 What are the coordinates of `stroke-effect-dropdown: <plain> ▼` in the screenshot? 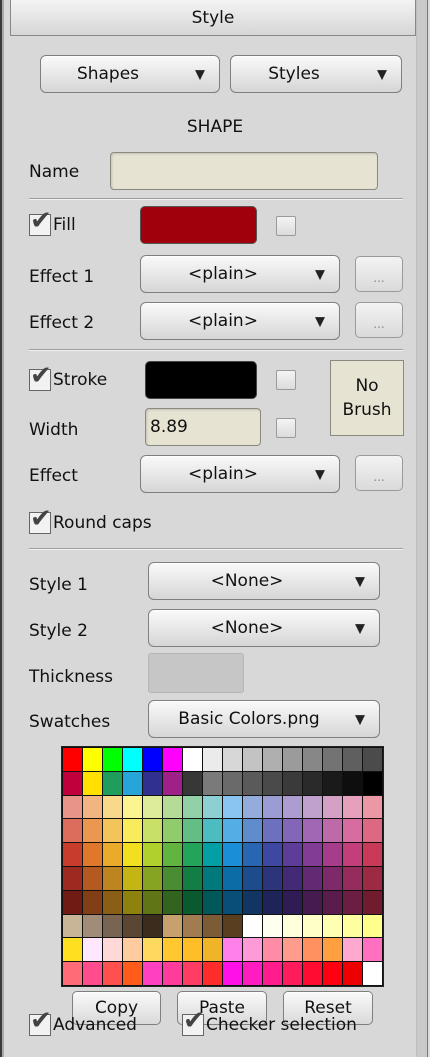 It's located at (240, 474).